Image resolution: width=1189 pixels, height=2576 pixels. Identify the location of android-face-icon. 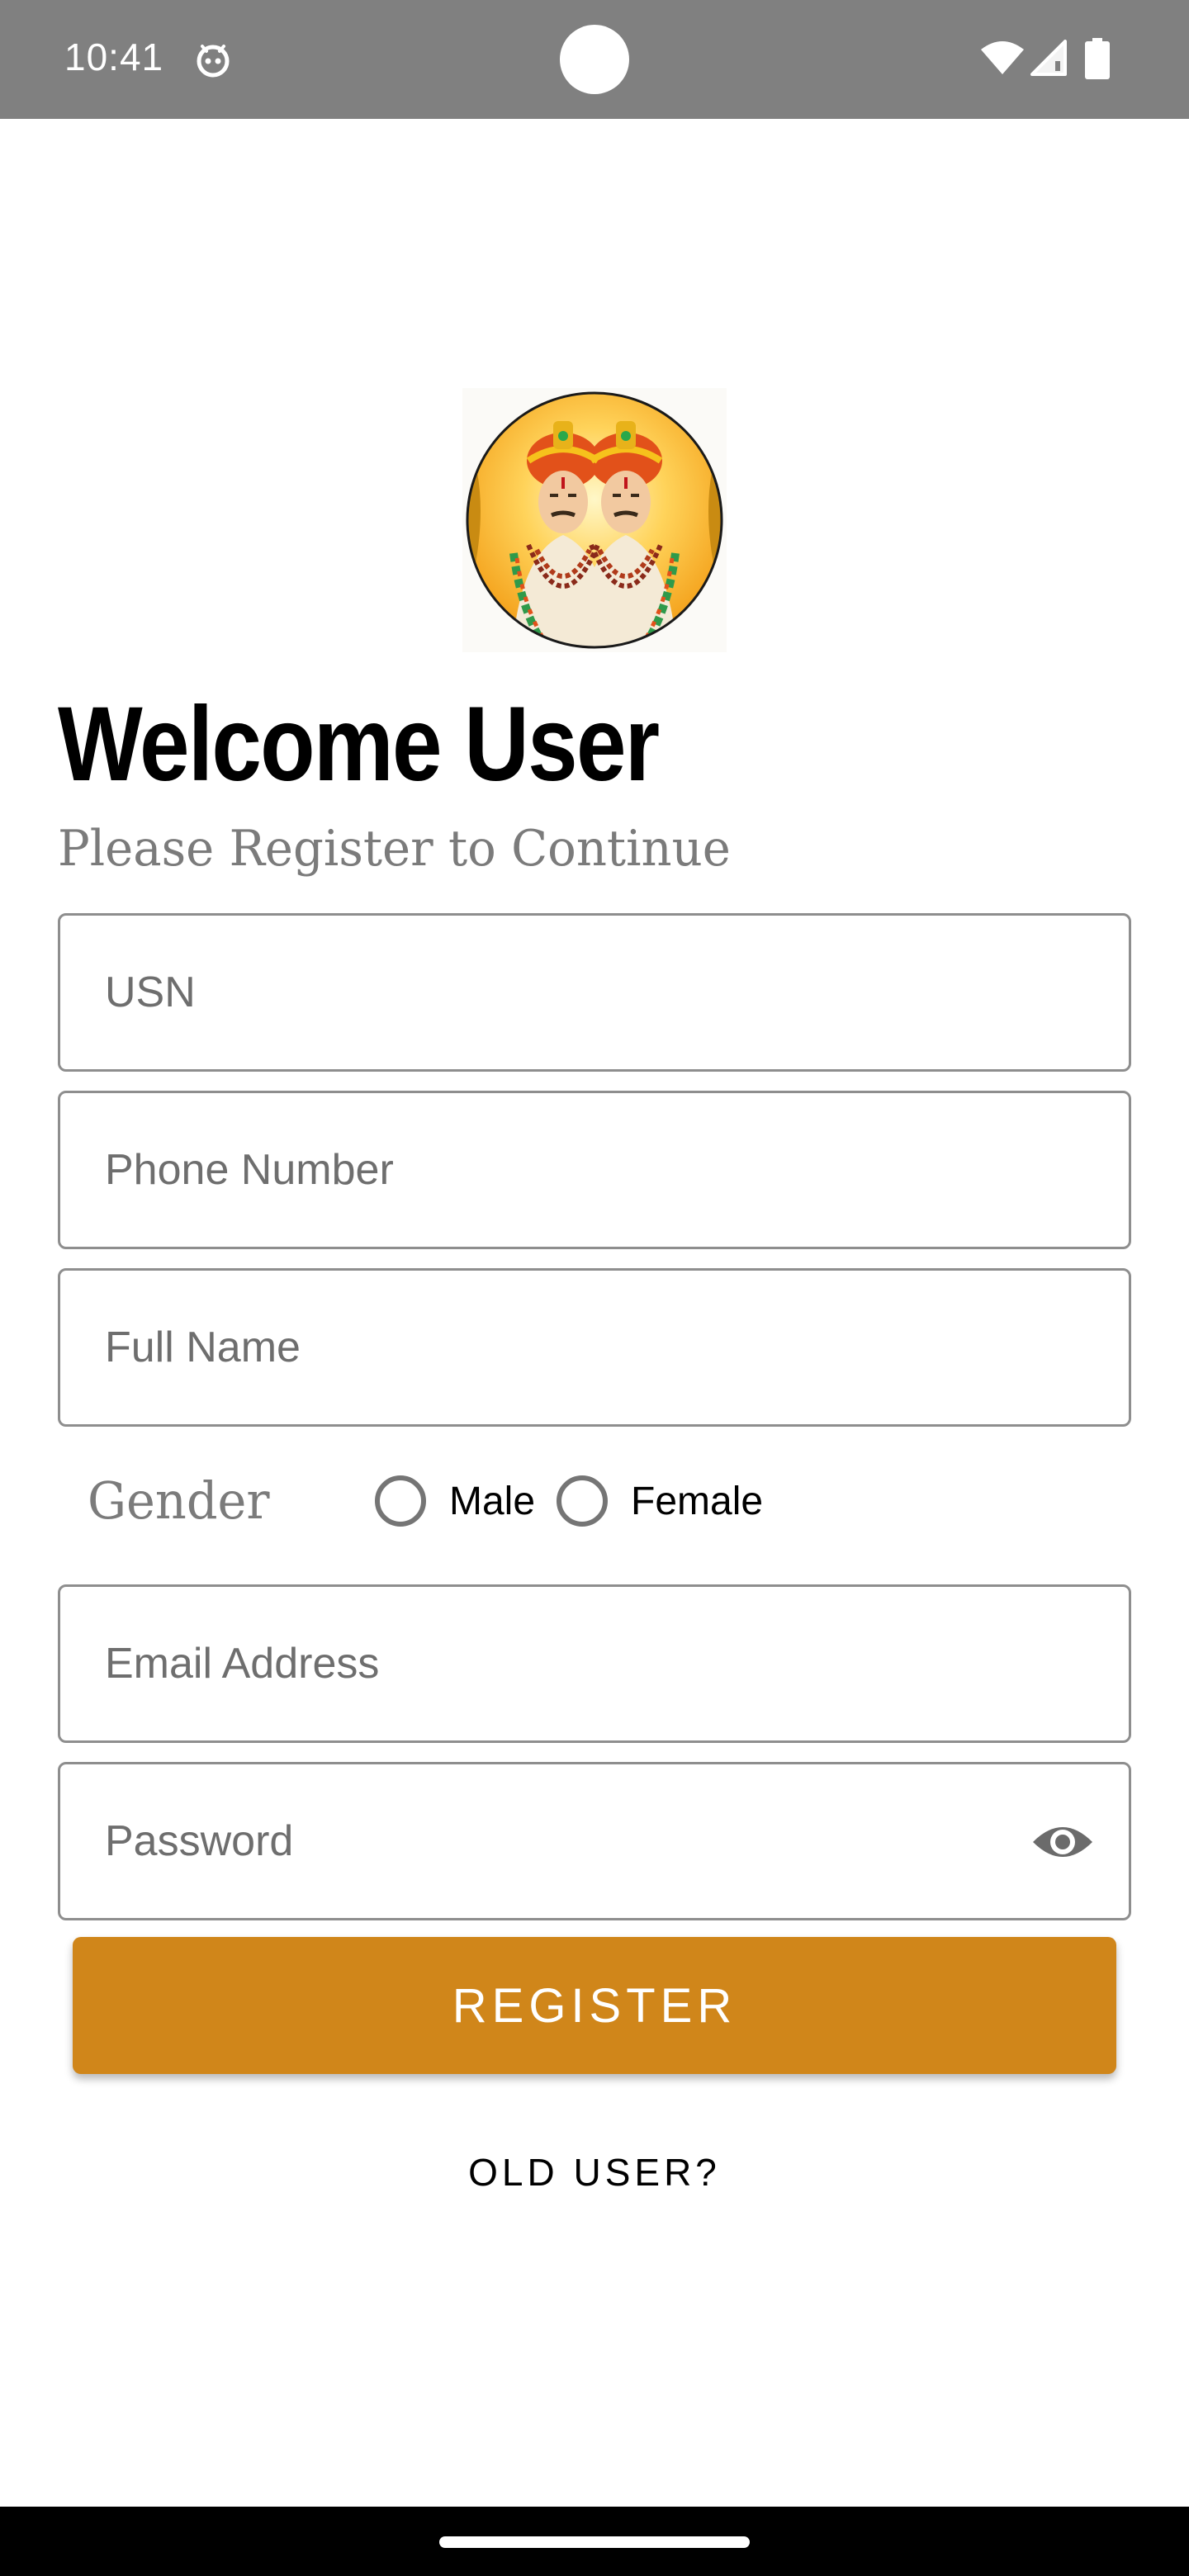
(213, 61).